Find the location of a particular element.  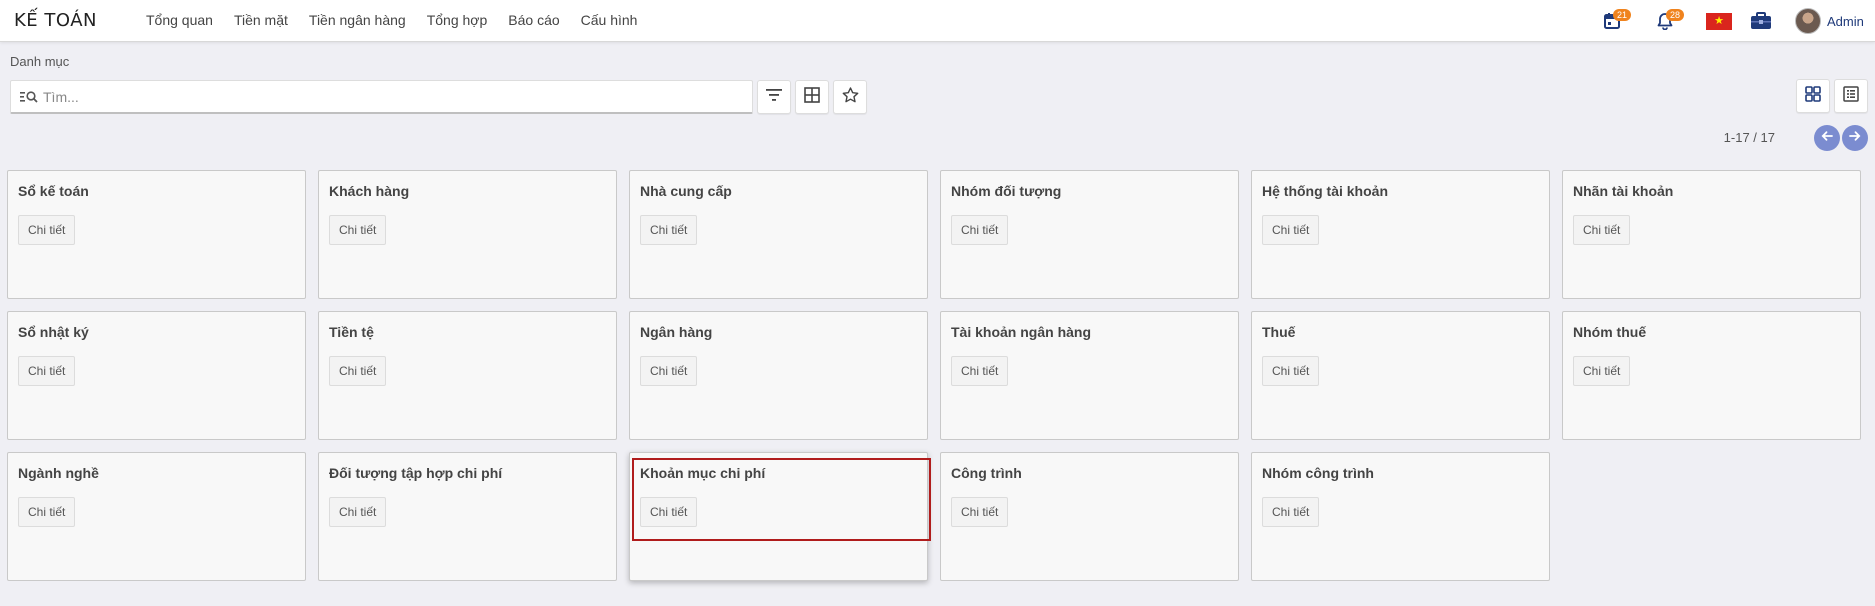

menu-cau-hinh: Cấu hình is located at coordinates (609, 20).